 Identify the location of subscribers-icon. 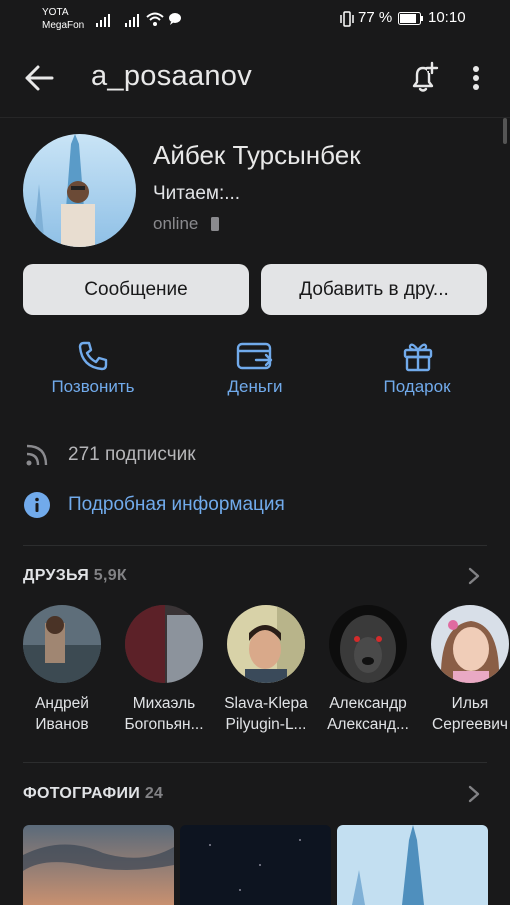
(37, 455).